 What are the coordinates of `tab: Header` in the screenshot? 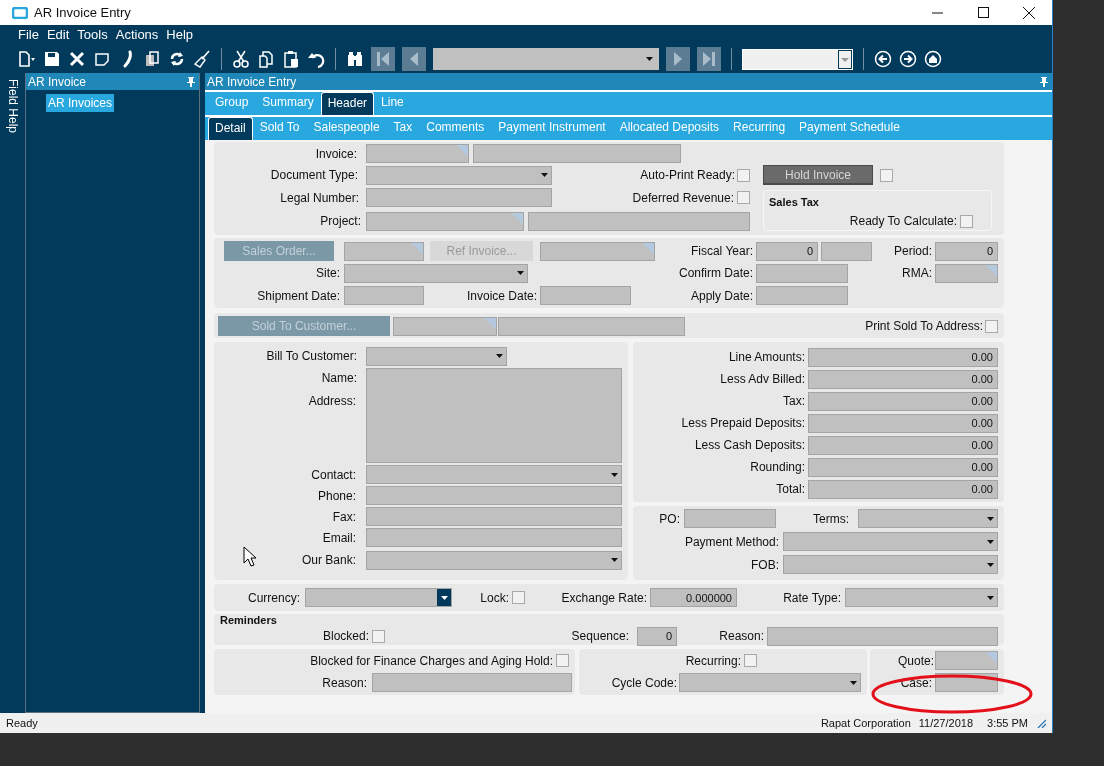 It's located at (347, 103).